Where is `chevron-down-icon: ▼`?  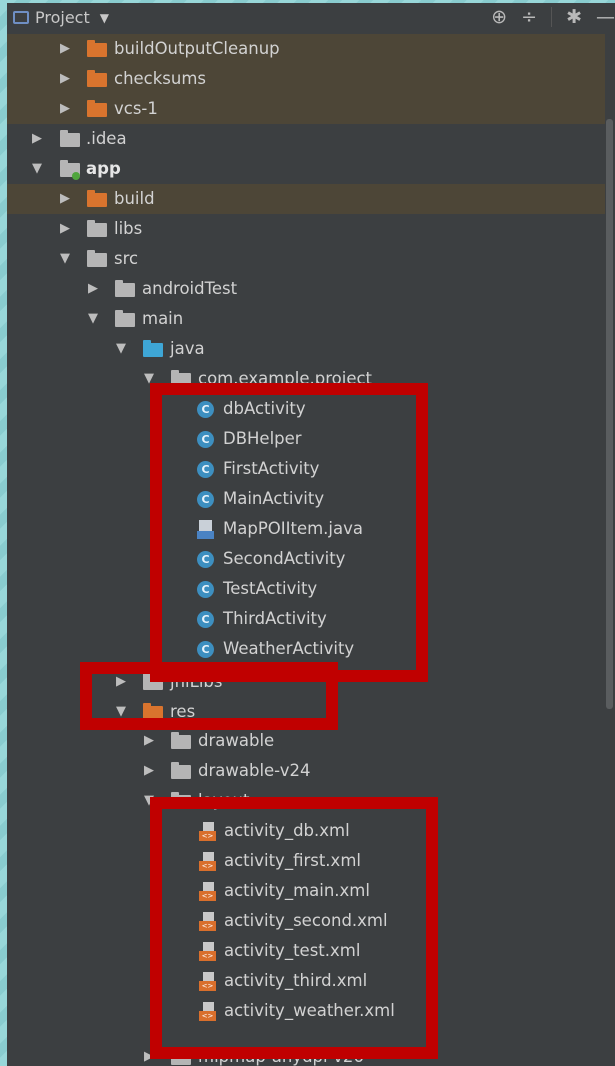
chevron-down-icon: ▼ is located at coordinates (104, 18).